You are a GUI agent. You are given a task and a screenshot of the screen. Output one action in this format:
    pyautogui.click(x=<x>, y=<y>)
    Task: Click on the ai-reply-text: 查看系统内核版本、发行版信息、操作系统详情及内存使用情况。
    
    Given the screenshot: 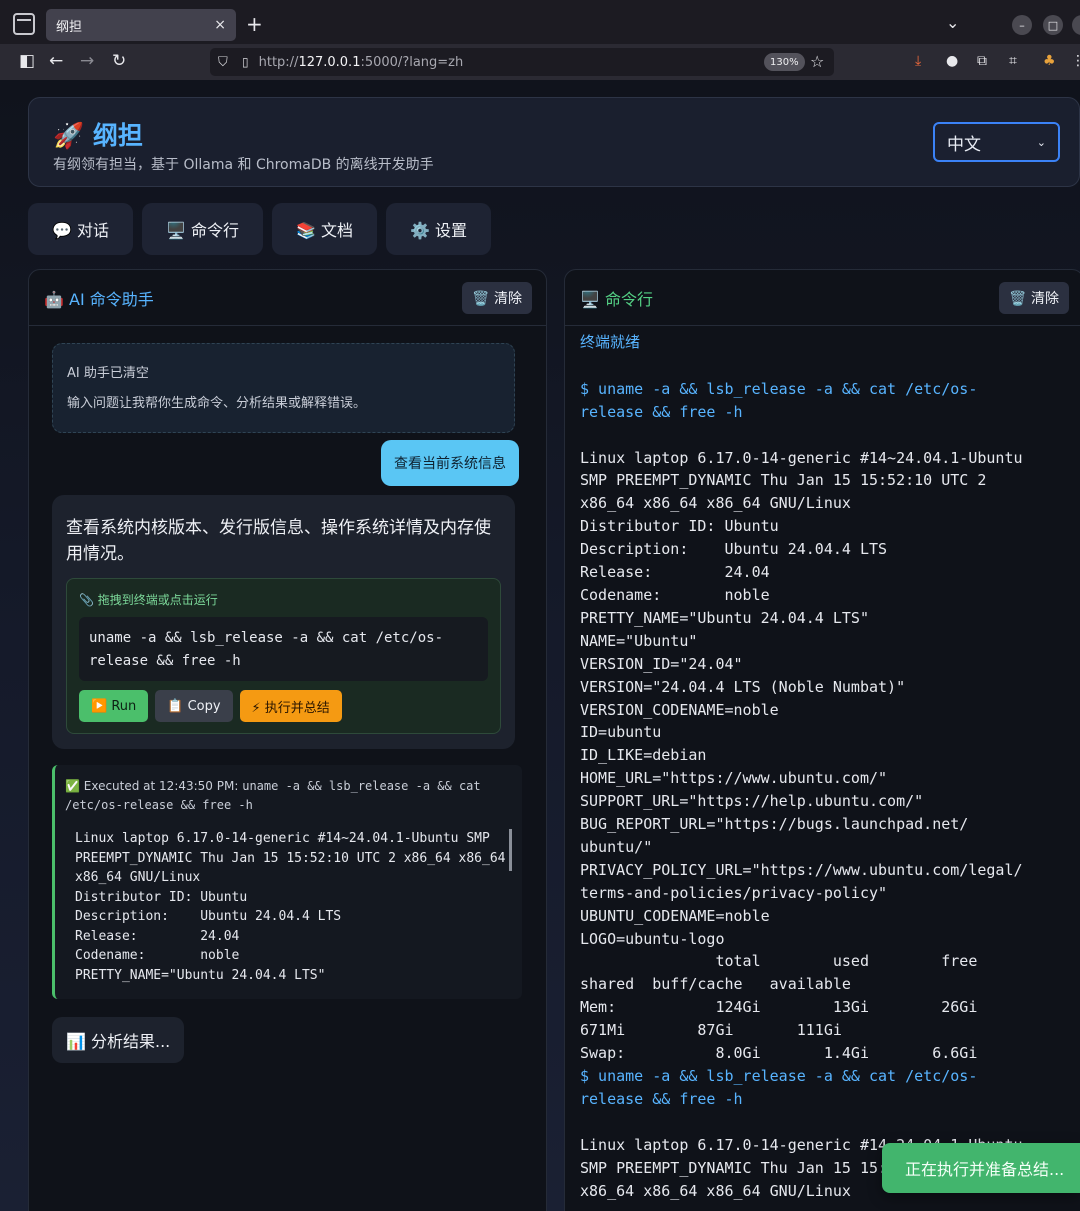 What is the action you would take?
    pyautogui.click(x=278, y=541)
    